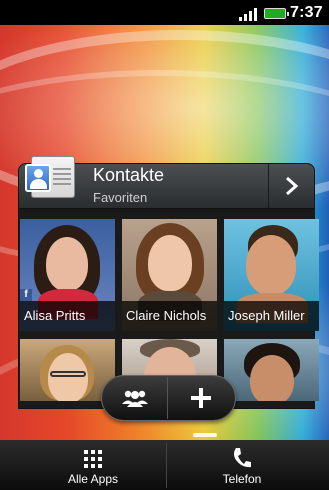 The image size is (329, 490). Describe the element at coordinates (129, 175) in the screenshot. I see `widget-title: Kontakte` at that location.